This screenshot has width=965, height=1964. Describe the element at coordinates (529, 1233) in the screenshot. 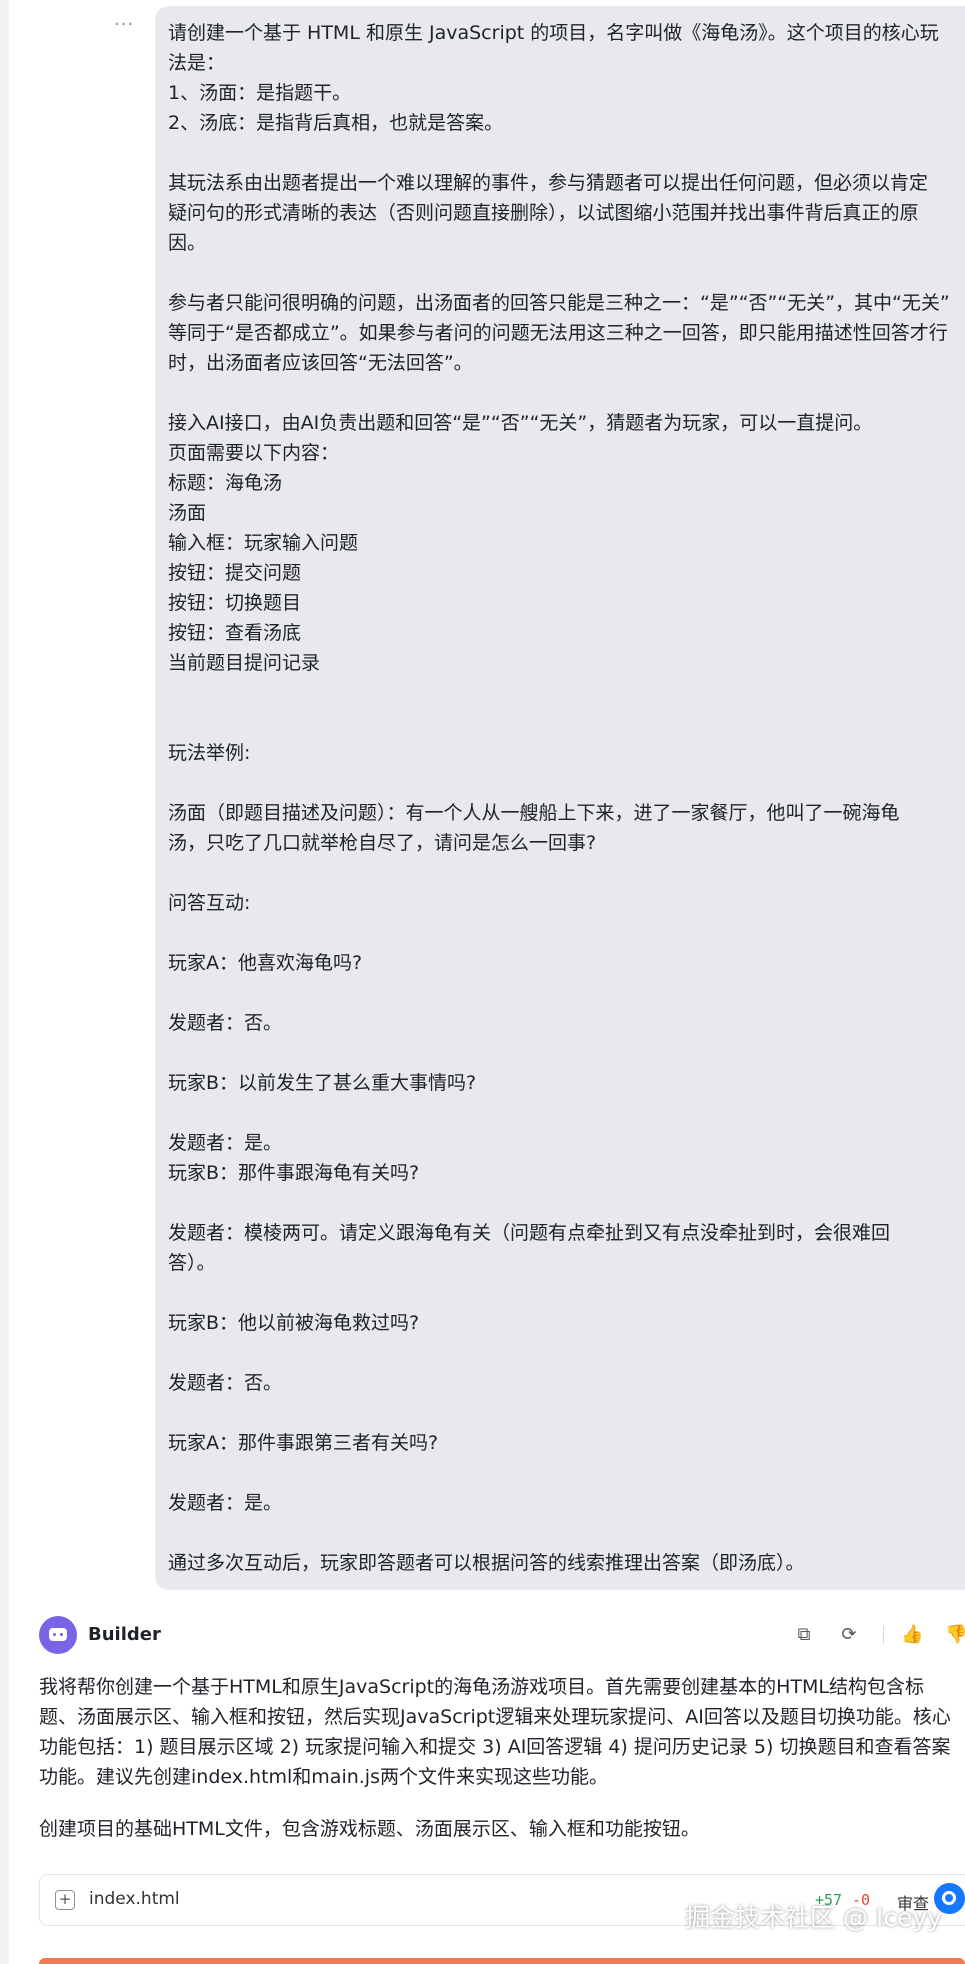

I see `message-line: 发题者：模棱两可。请定义跟海龟有关（问题有点牵扯到又有点没牵扯到时，会很难回` at that location.